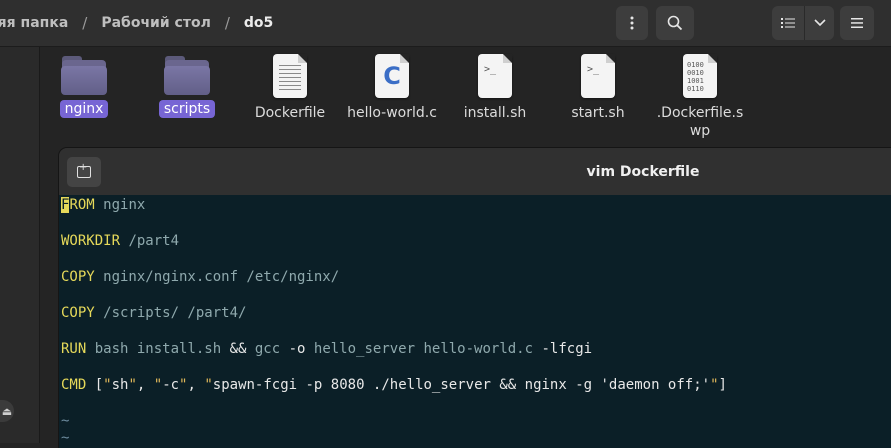 The image size is (891, 448). I want to click on code-token: -lfcgi, so click(567, 349).